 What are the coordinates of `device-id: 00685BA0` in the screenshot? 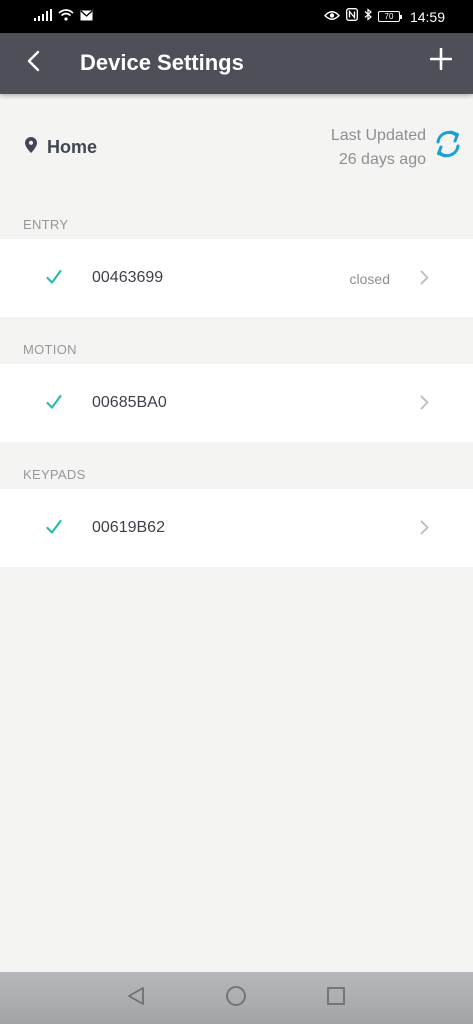 It's located at (129, 402).